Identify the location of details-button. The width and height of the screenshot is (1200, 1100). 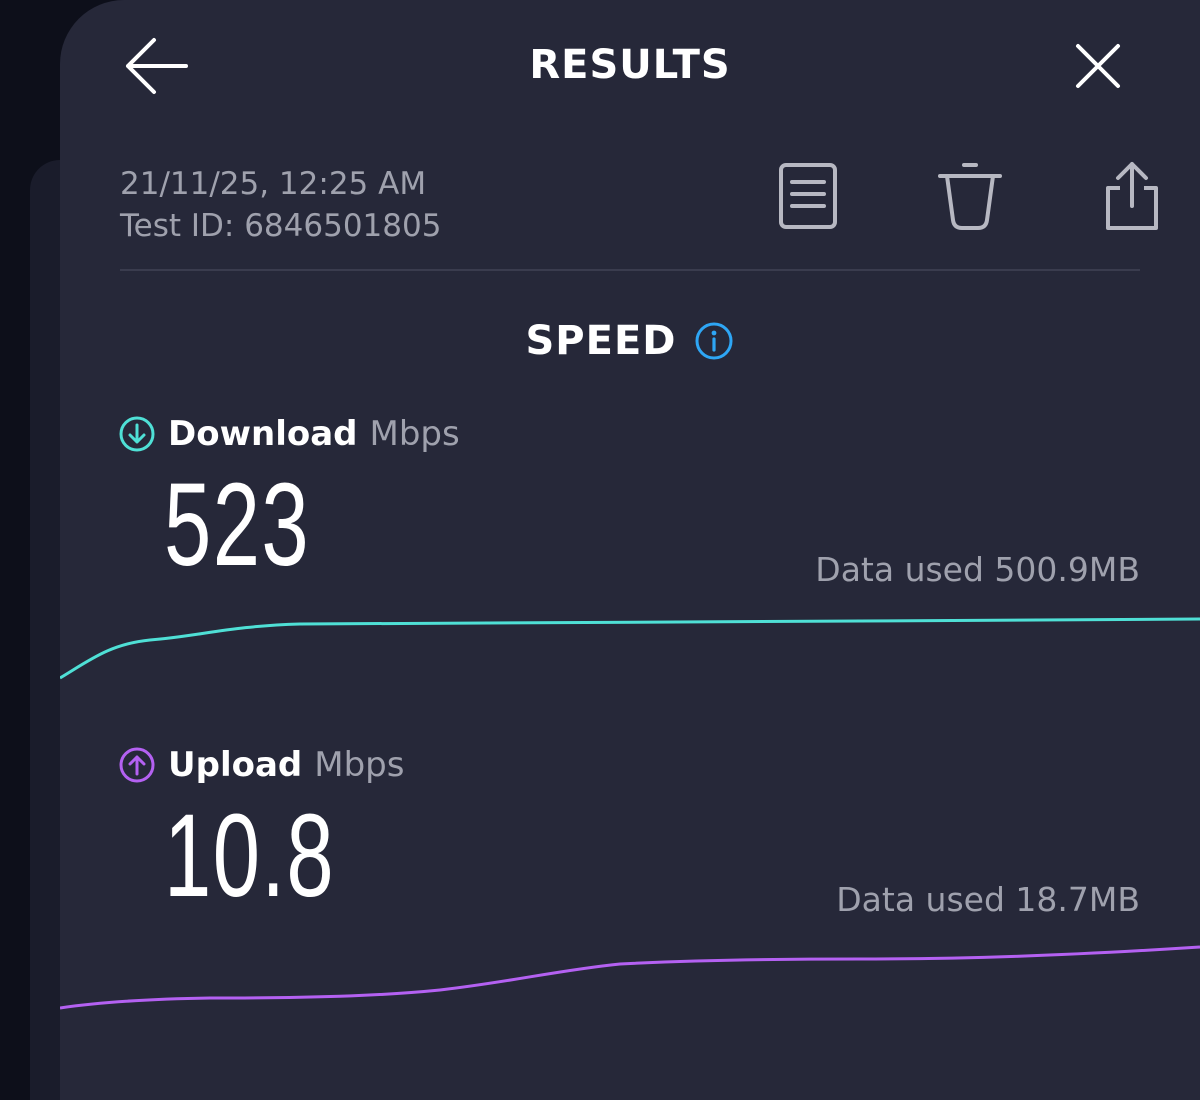
(808, 198).